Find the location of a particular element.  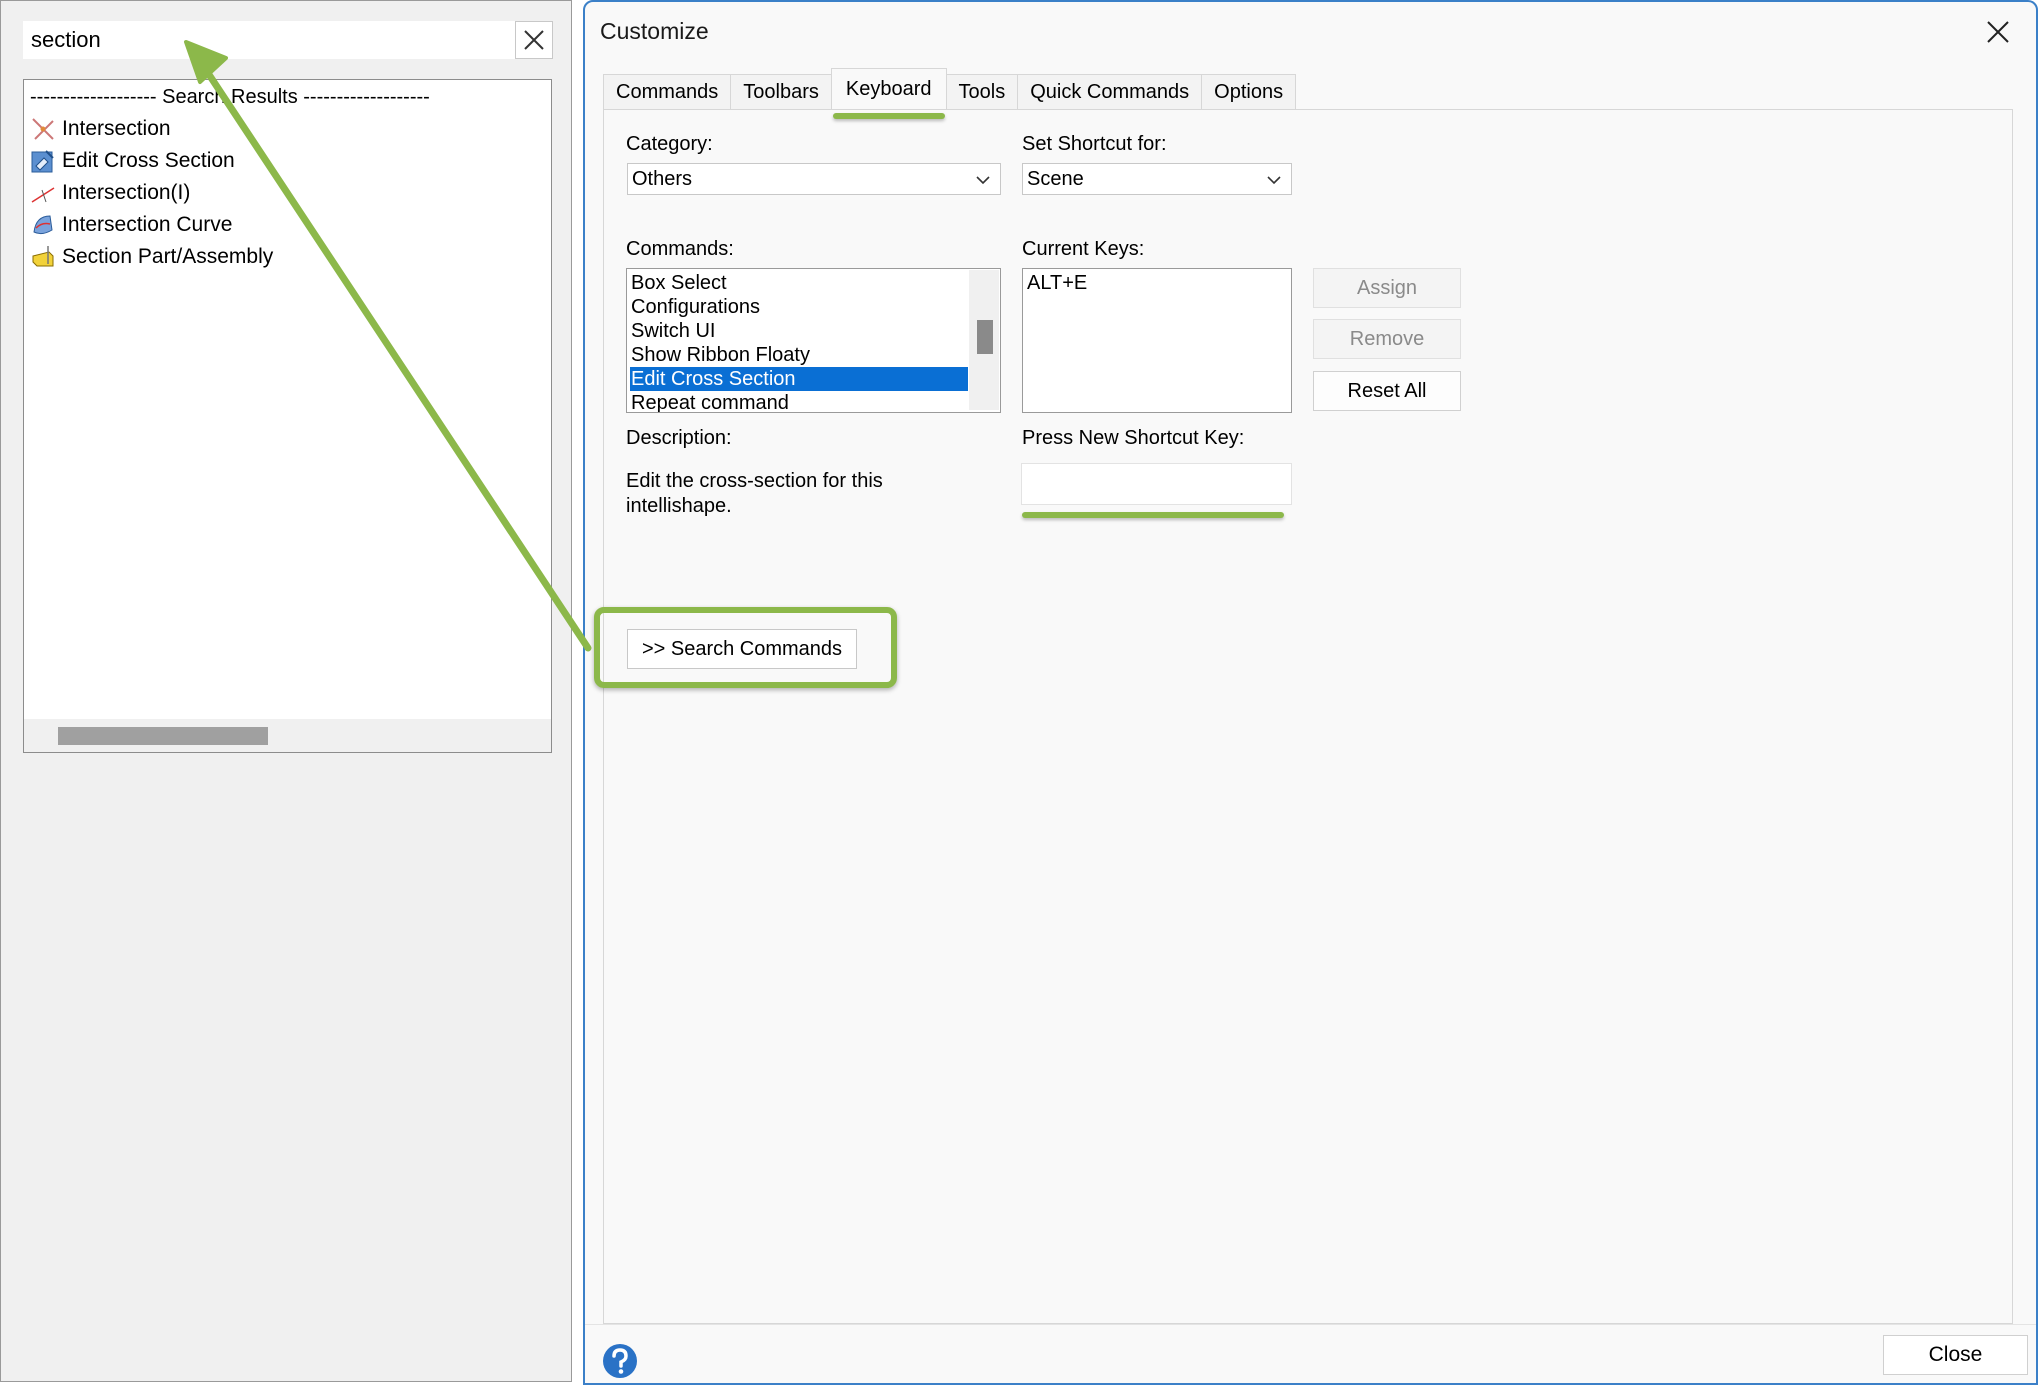

tab-options: Options is located at coordinates (1249, 92).